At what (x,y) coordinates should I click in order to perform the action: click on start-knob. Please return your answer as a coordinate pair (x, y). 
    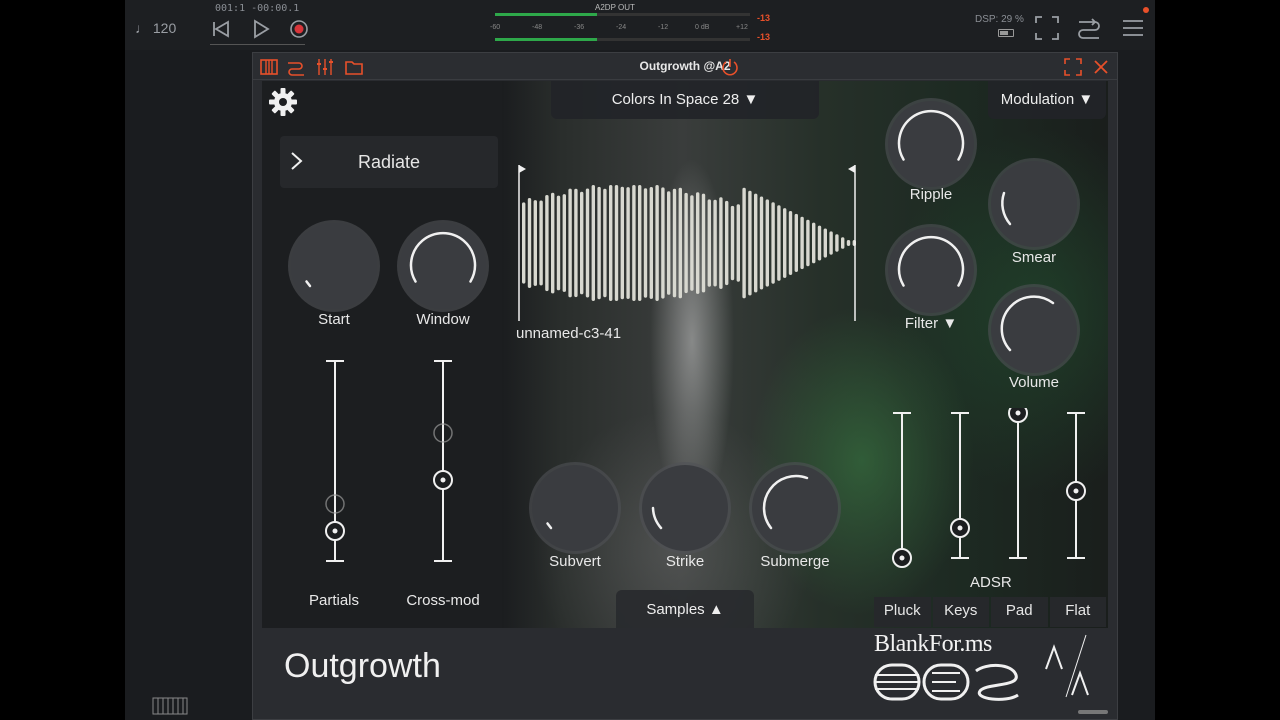
    Looking at the image, I should click on (334, 266).